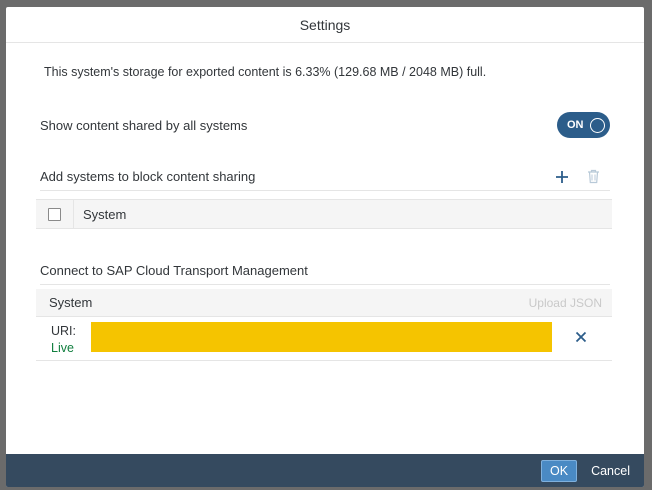 This screenshot has width=652, height=490. What do you see at coordinates (148, 176) in the screenshot?
I see `block-sharing-label: Add systems to block content sharing` at bounding box center [148, 176].